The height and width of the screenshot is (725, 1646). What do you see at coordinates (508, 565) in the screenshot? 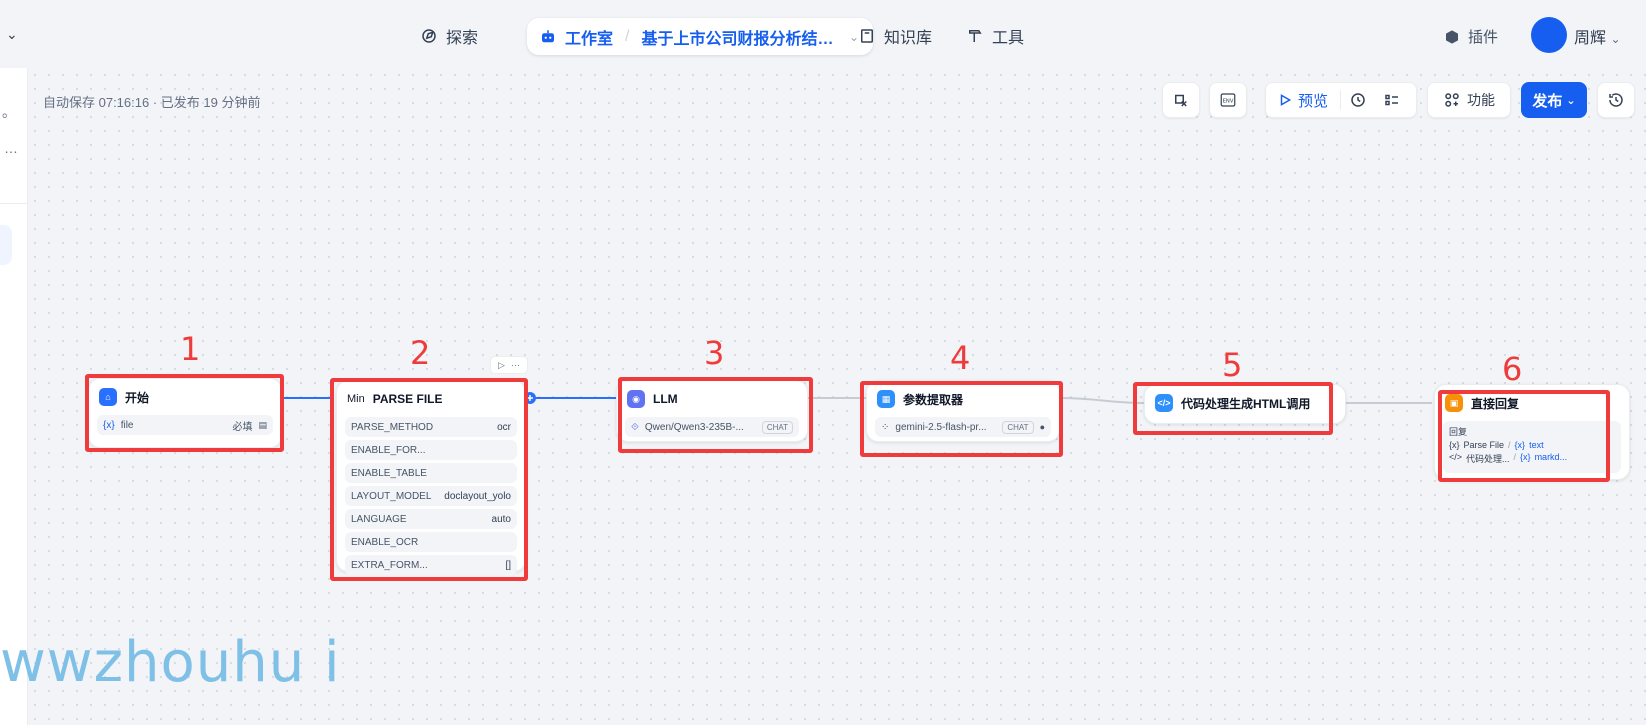
I see `param-value: []` at bounding box center [508, 565].